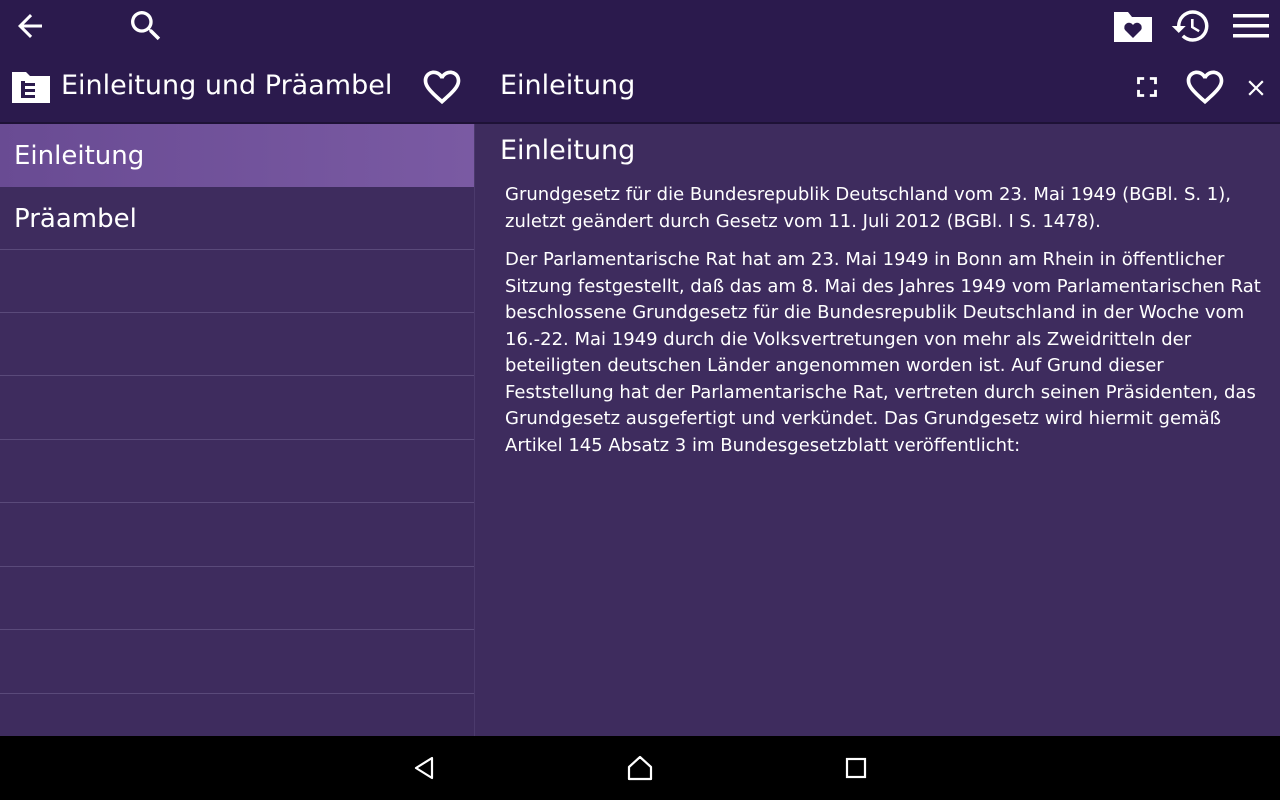 This screenshot has width=1280, height=800. I want to click on nav-home-icon, so click(640, 768).